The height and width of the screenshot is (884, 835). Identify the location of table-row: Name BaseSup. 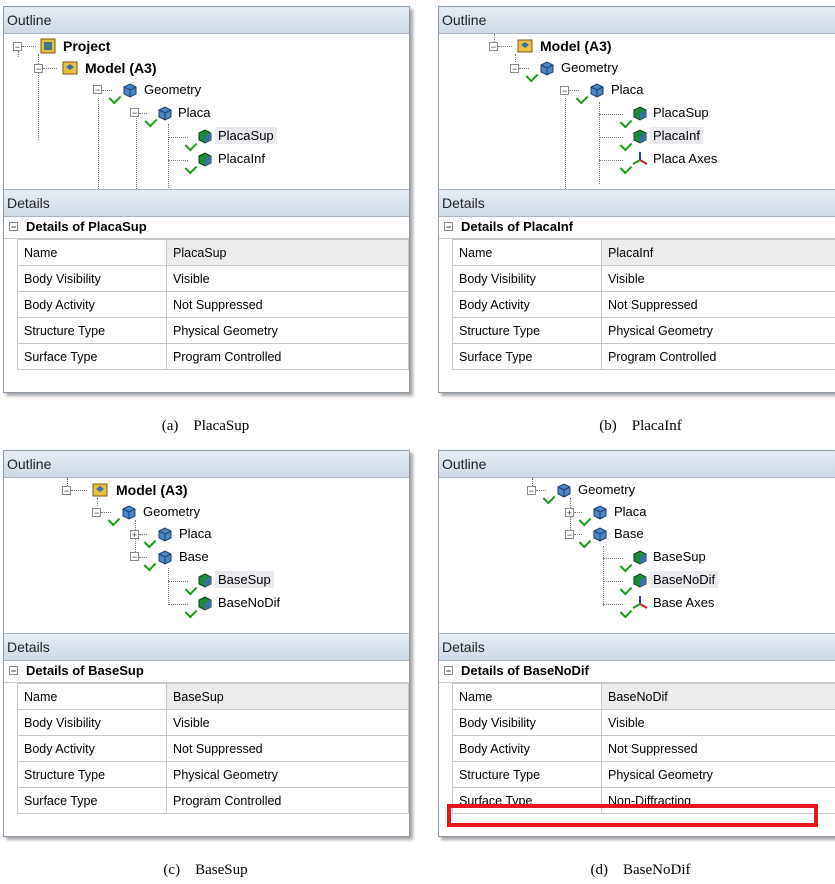
(213, 696).